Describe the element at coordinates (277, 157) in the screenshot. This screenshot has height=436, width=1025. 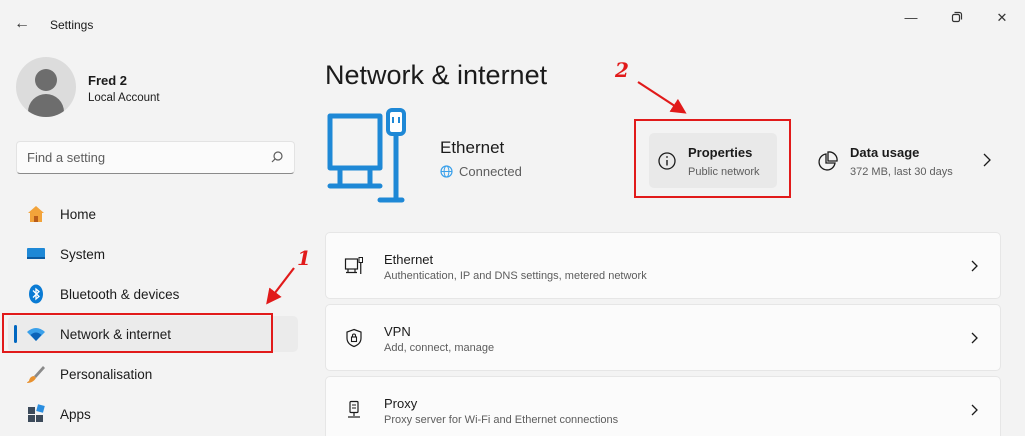
I see `search-icon` at that location.